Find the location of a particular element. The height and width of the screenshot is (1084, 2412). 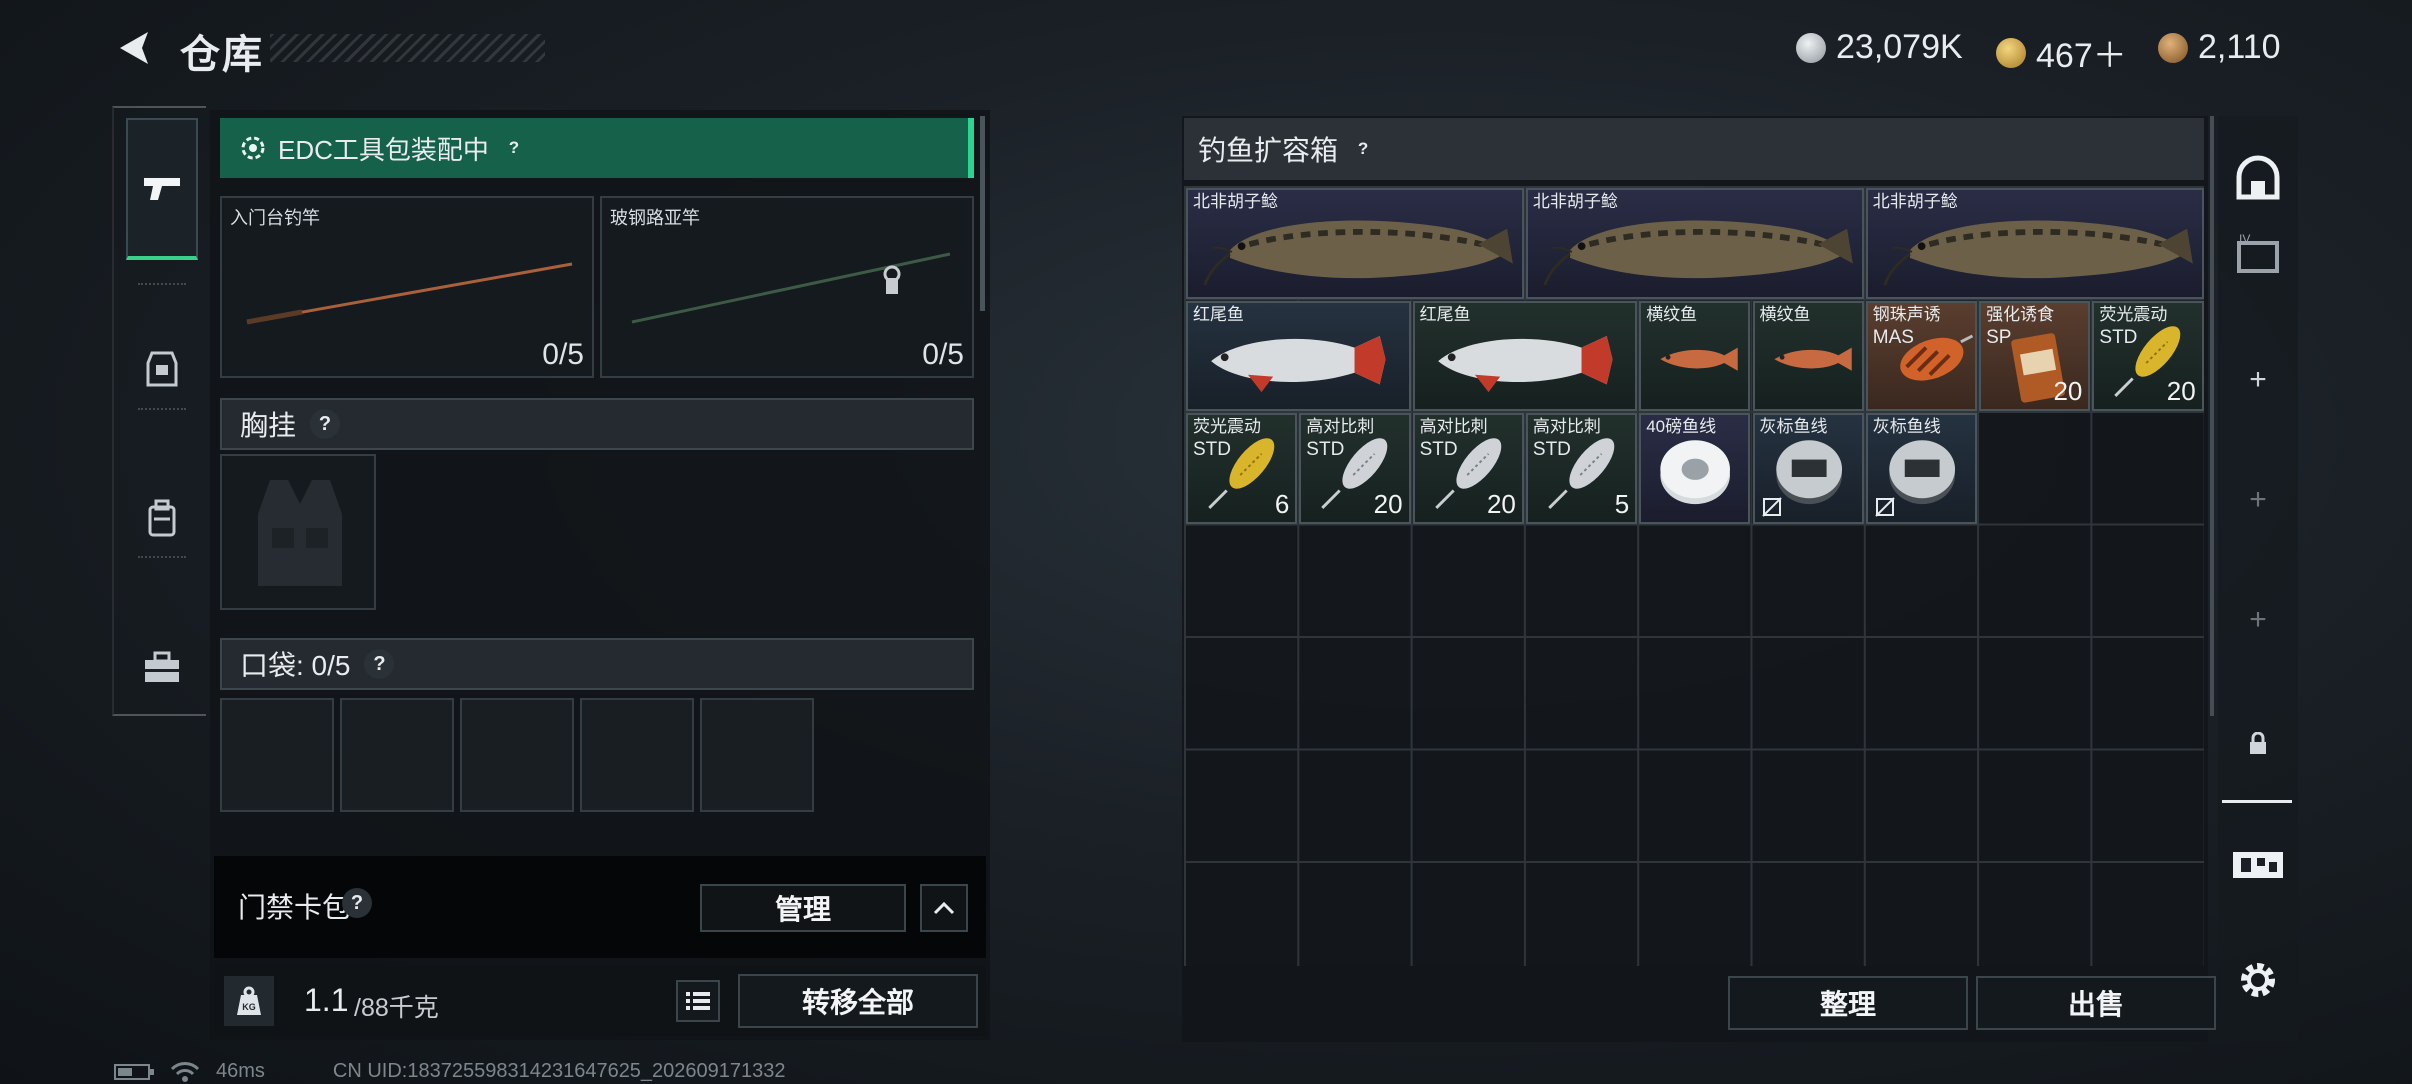

rod-slot-2-count: 0/5 is located at coordinates (943, 354).